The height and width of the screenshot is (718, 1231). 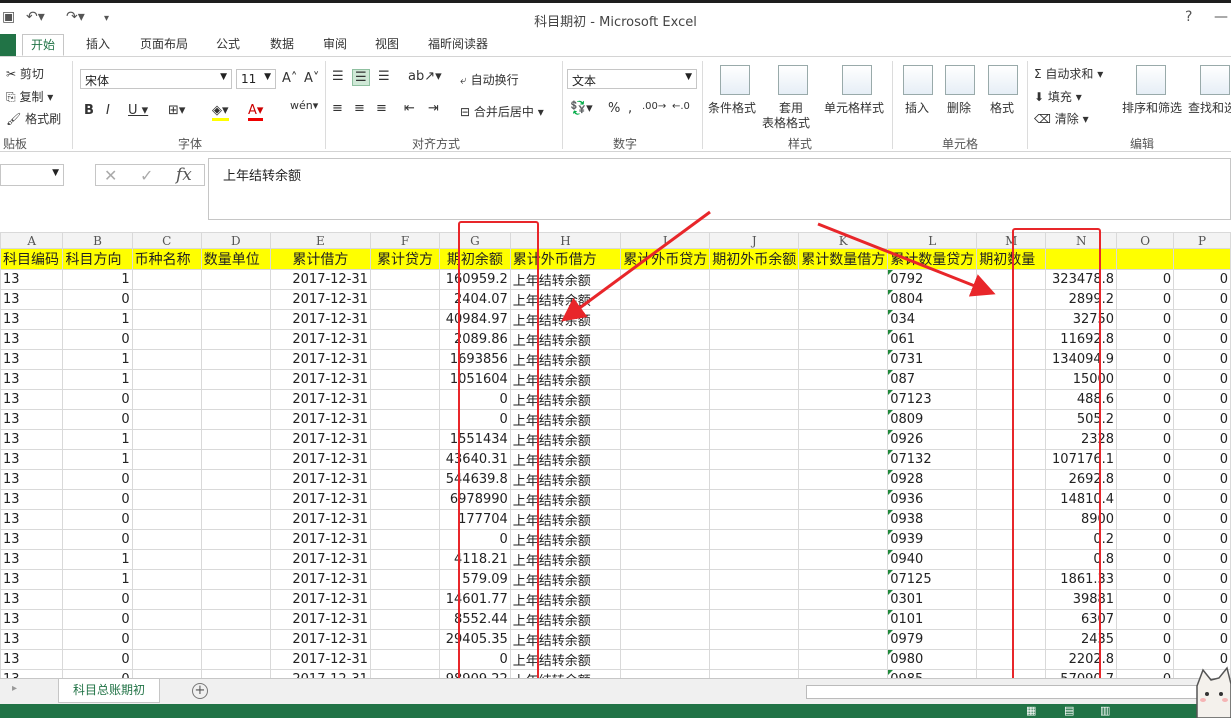 I want to click on cell-p: 0, so click(x=1202, y=479).